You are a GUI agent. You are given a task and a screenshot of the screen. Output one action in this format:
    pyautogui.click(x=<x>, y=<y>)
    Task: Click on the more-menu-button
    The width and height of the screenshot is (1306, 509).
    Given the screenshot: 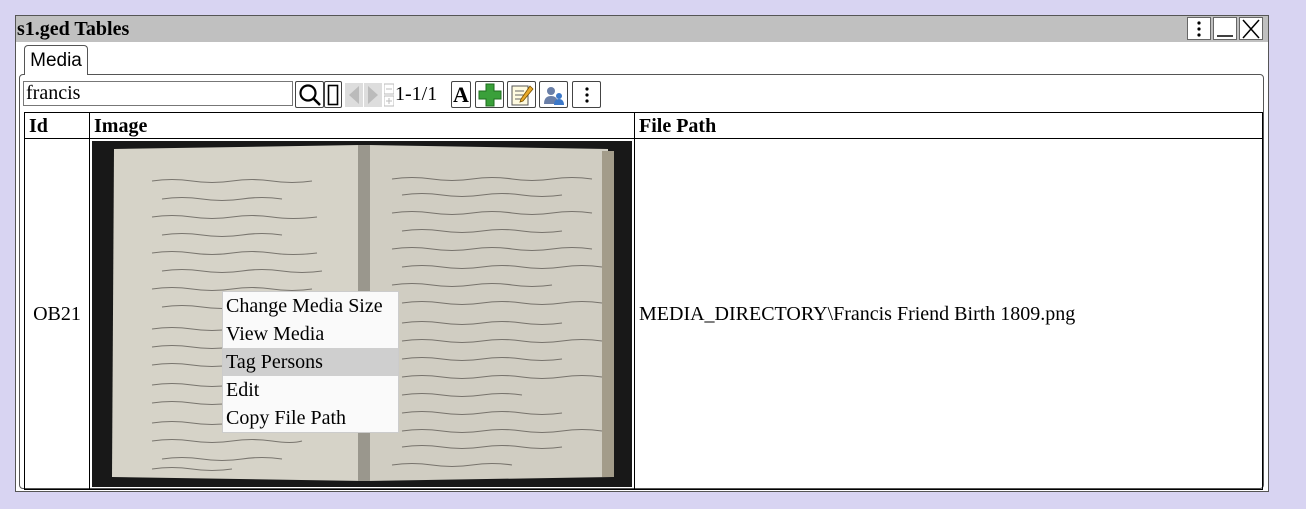 What is the action you would take?
    pyautogui.click(x=586, y=94)
    